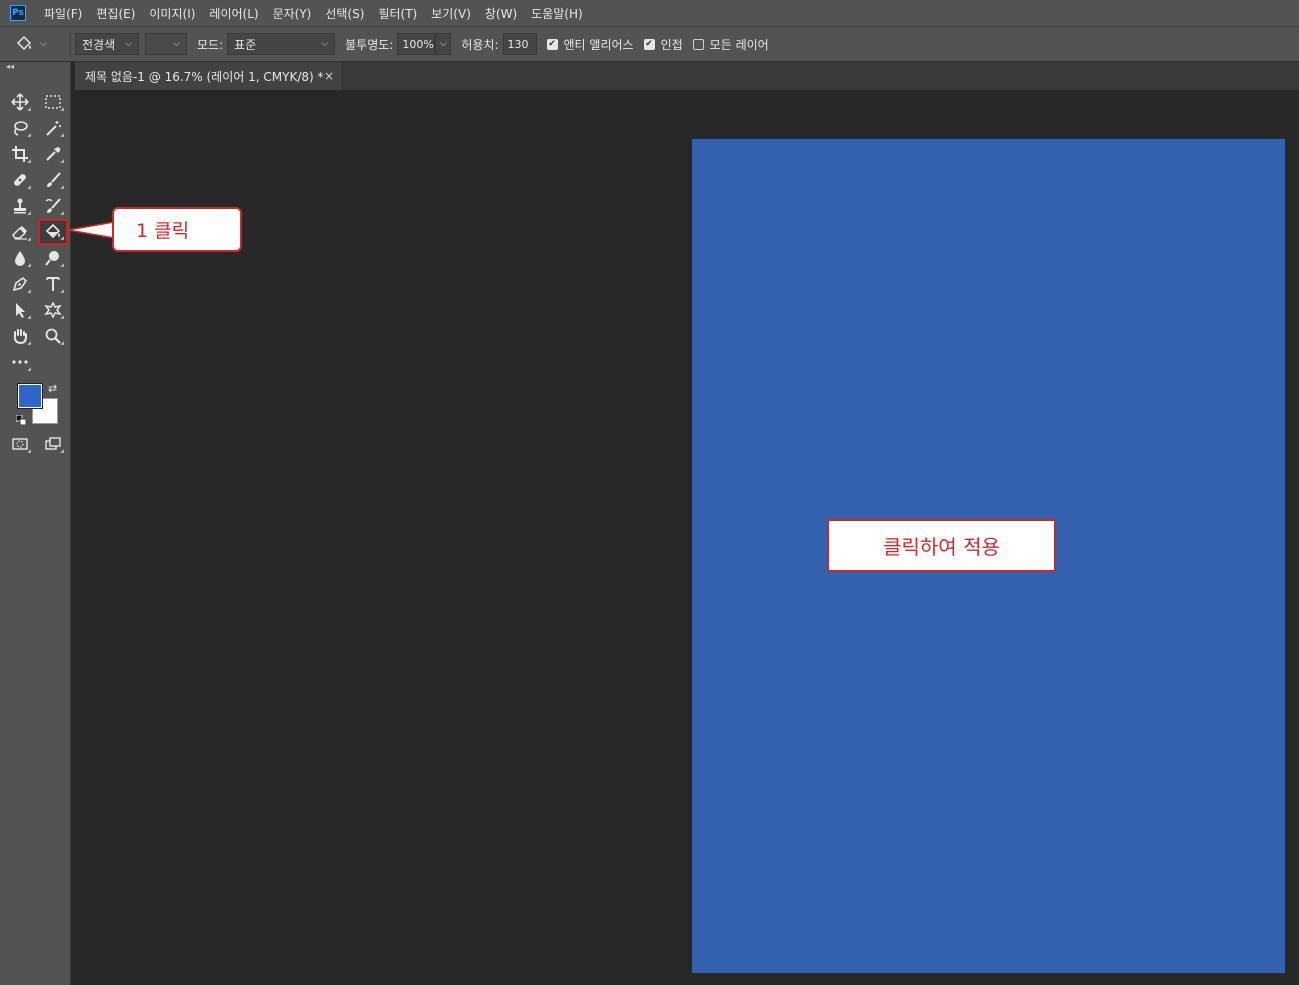  What do you see at coordinates (687, 76) in the screenshot?
I see `document-tab-bar: 제목 없음-1 @ 16.7% (레이어 1, CMYK/8) * ×` at bounding box center [687, 76].